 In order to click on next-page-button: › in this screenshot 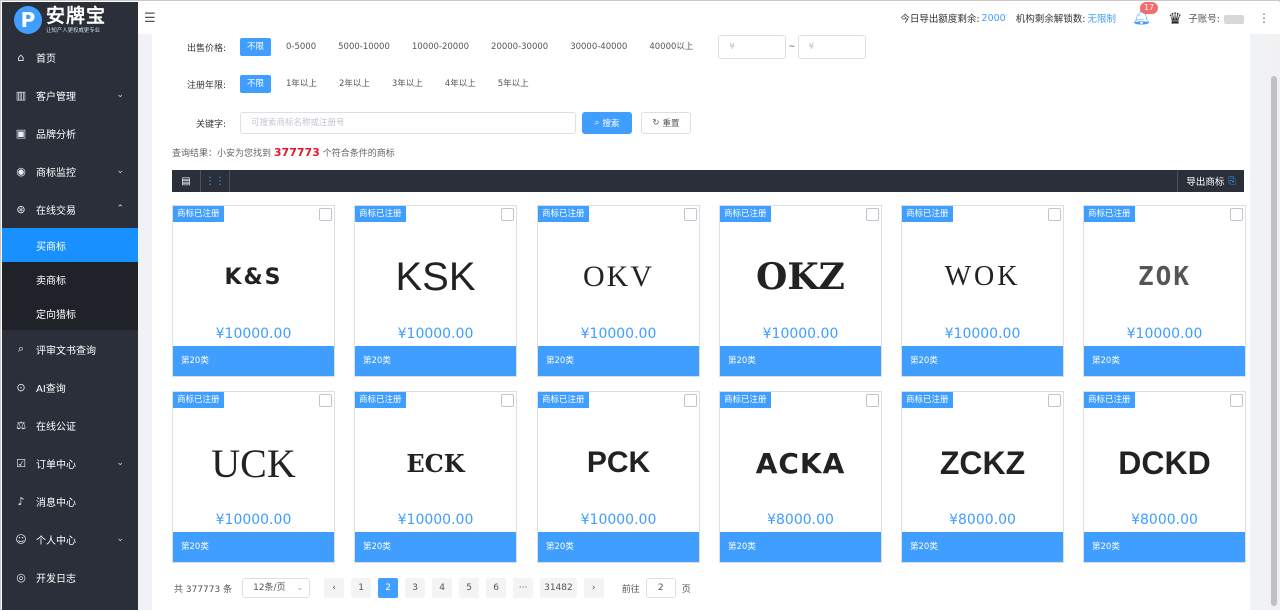, I will do `click(593, 588)`.